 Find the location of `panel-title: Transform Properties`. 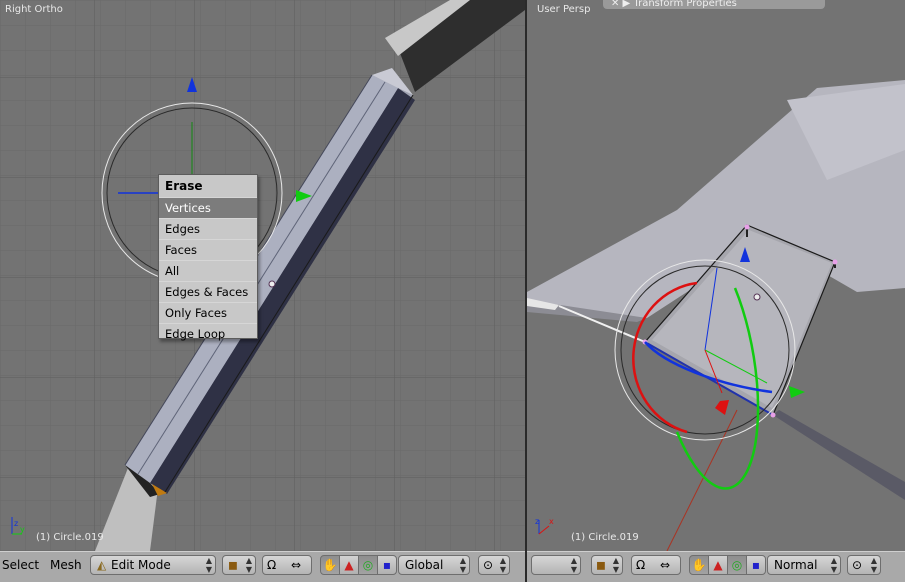

panel-title: Transform Properties is located at coordinates (685, 4).